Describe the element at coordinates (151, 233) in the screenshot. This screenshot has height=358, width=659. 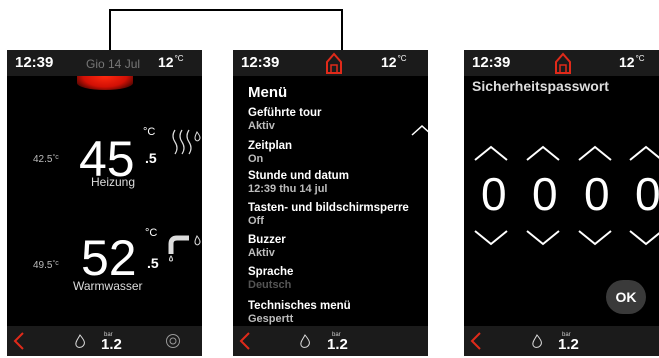
I see `water-unit: °C` at that location.